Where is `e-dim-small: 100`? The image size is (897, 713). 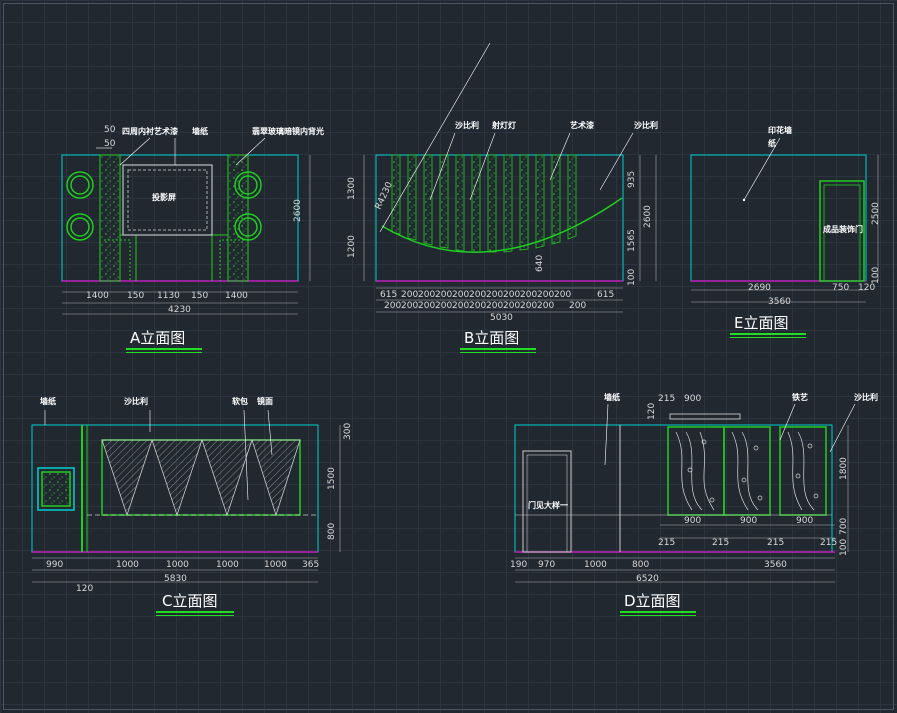 e-dim-small: 100 is located at coordinates (876, 275).